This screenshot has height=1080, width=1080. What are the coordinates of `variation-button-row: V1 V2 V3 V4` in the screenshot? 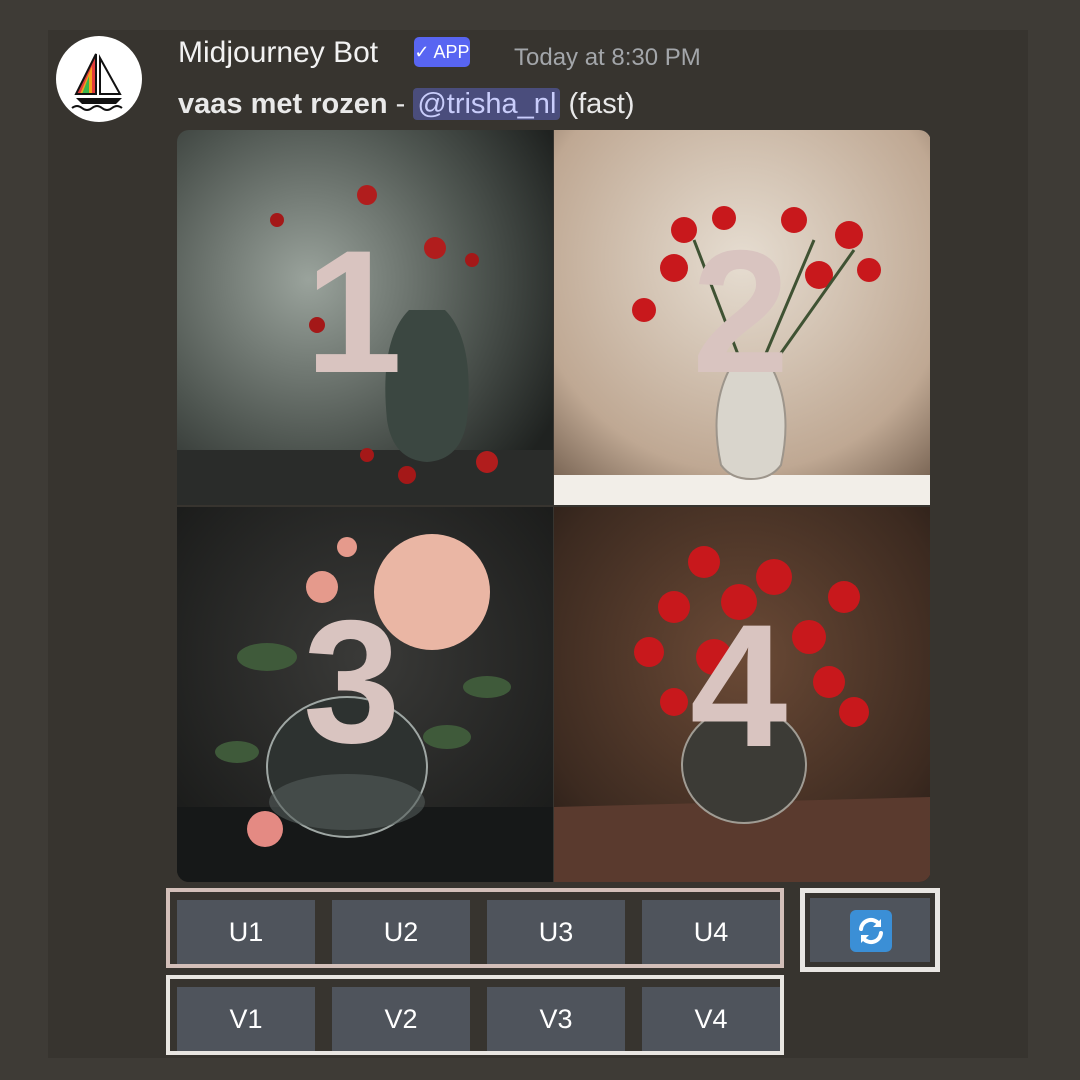 It's located at (475, 1015).